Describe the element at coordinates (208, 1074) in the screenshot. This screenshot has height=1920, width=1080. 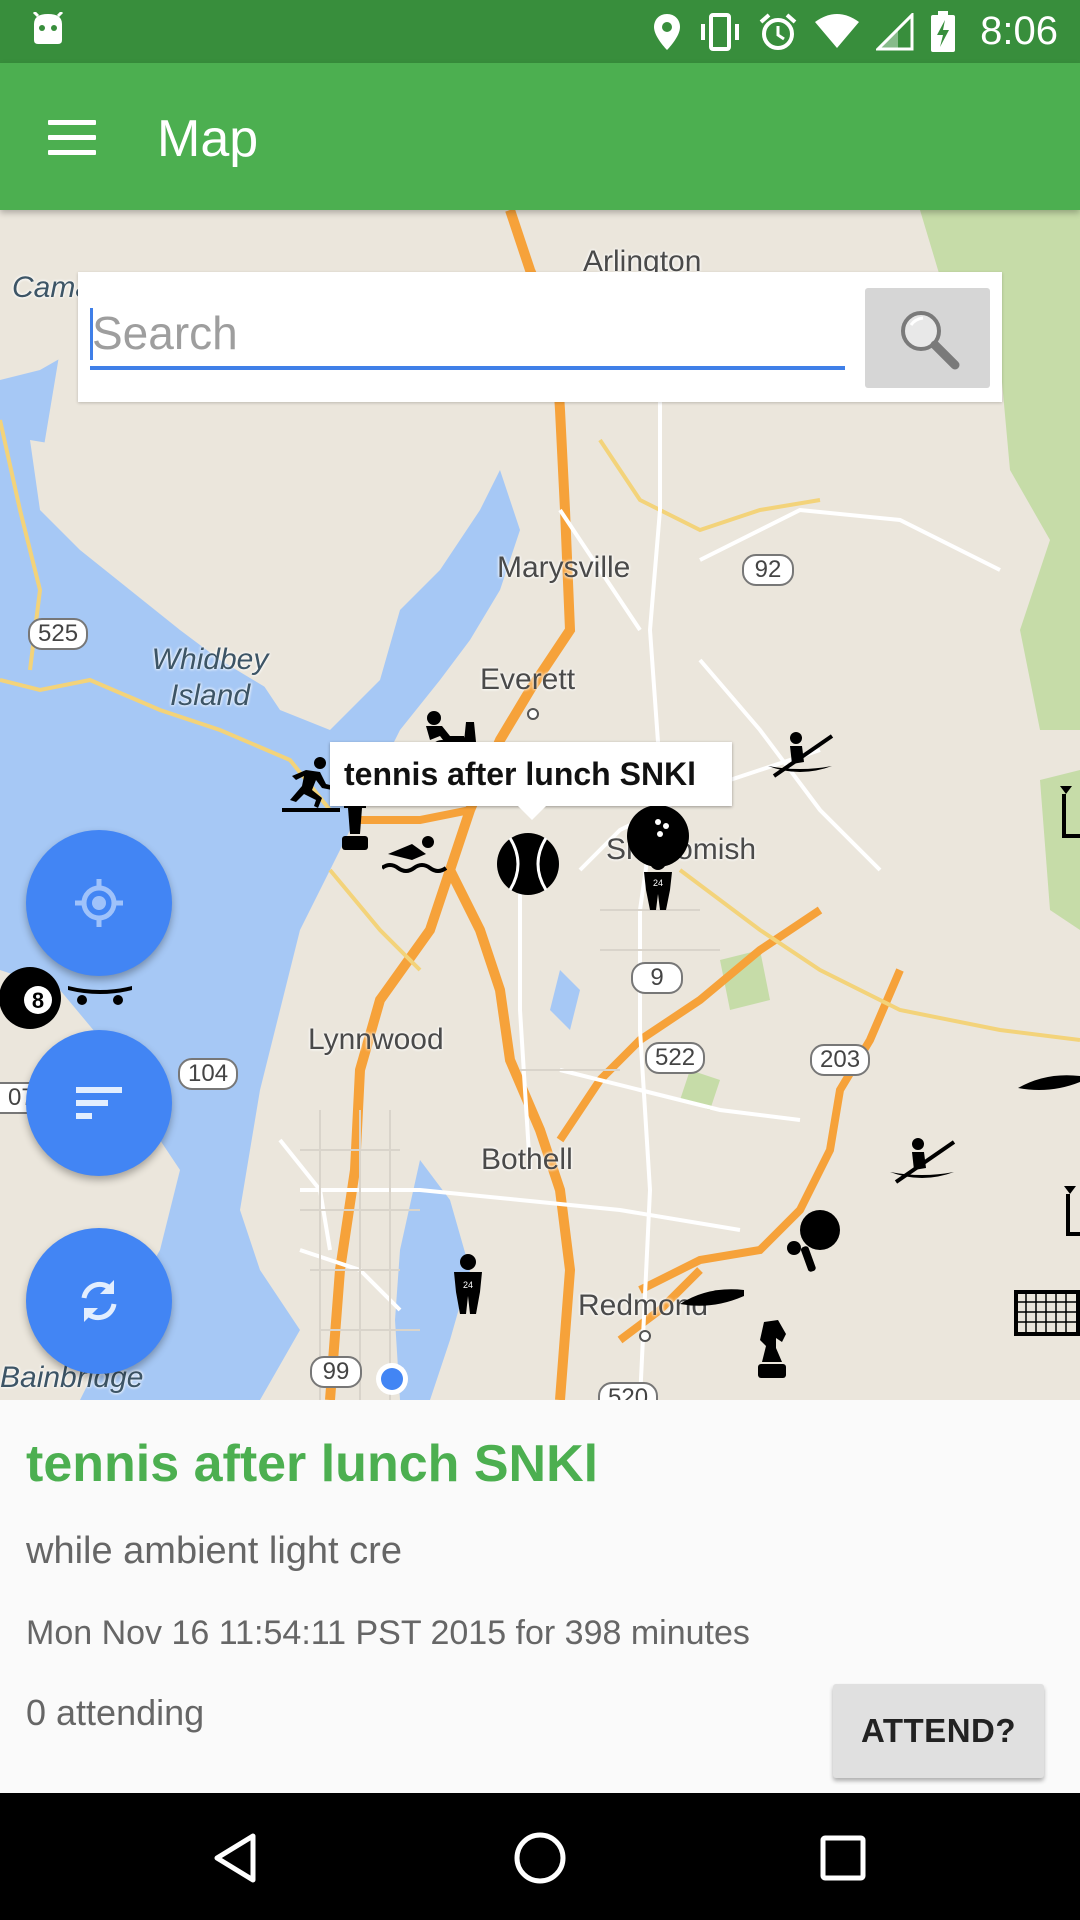
I see `route-shield-104: 104` at that location.